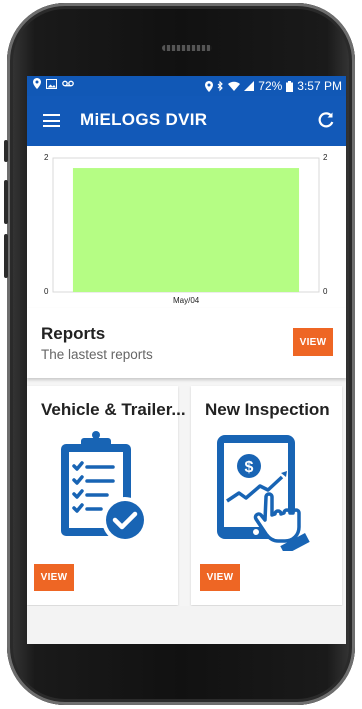 The image size is (362, 709). Describe the element at coordinates (144, 119) in the screenshot. I see `app-title: MiELOGS DVIR` at that location.